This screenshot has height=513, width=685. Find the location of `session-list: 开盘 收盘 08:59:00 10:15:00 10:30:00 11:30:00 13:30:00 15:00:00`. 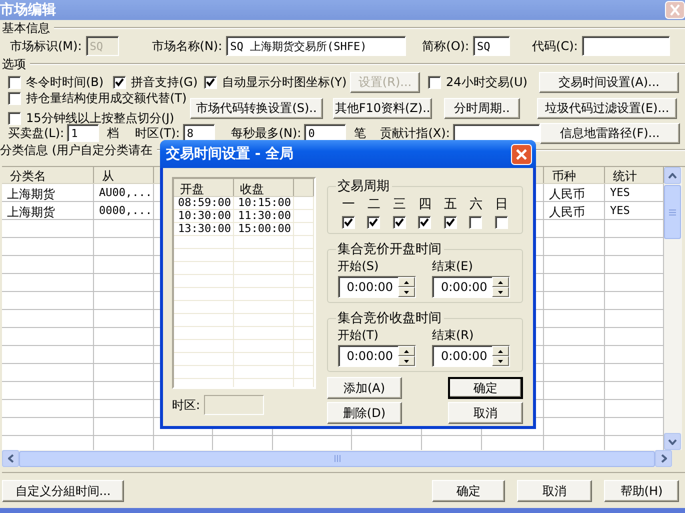

session-list: 开盘 收盘 08:59:00 10:15:00 10:30:00 11:30:00 13:30:00 15:00:00 is located at coordinates (244, 283).